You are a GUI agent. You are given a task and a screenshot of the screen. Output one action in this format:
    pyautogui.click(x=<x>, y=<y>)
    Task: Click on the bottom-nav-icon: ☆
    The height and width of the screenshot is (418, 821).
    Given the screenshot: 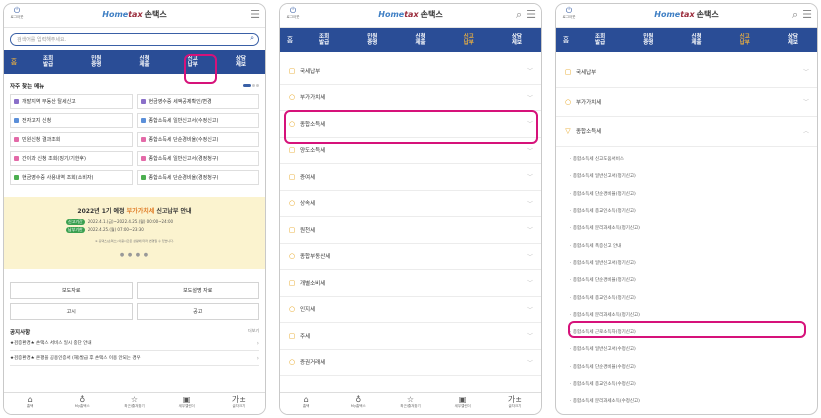 What is the action you would take?
    pyautogui.click(x=410, y=399)
    